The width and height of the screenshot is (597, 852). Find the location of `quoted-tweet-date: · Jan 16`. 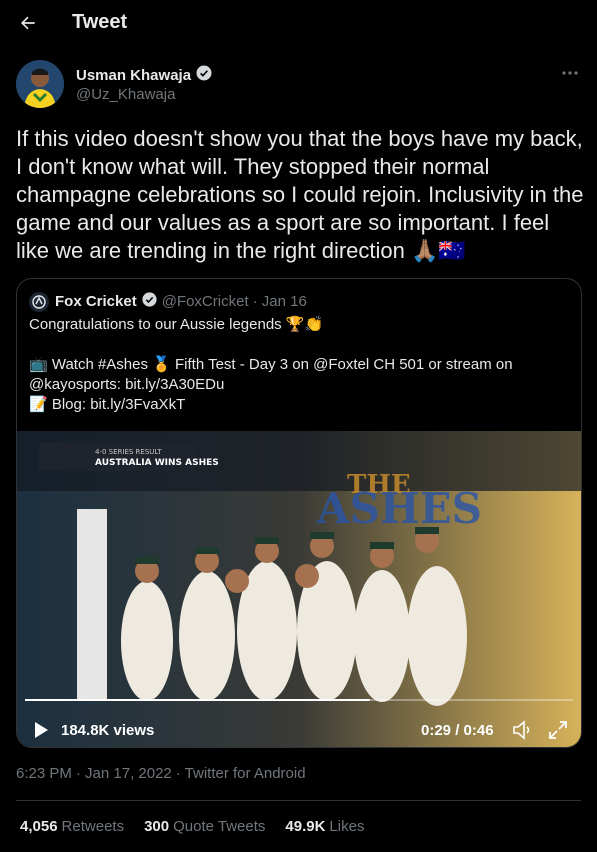

quoted-tweet-date: · Jan 16 is located at coordinates (279, 301).